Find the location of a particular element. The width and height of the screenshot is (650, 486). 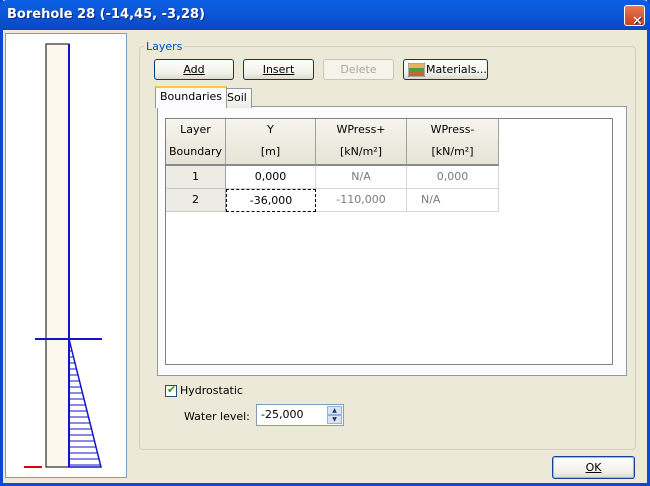

column-header-line: [m] is located at coordinates (270, 151).